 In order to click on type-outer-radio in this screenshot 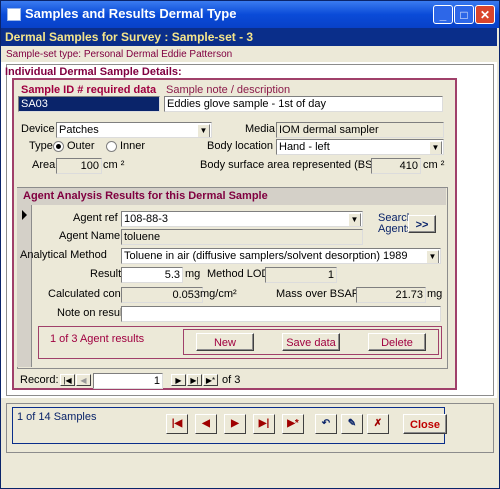, I will do `click(58, 146)`.